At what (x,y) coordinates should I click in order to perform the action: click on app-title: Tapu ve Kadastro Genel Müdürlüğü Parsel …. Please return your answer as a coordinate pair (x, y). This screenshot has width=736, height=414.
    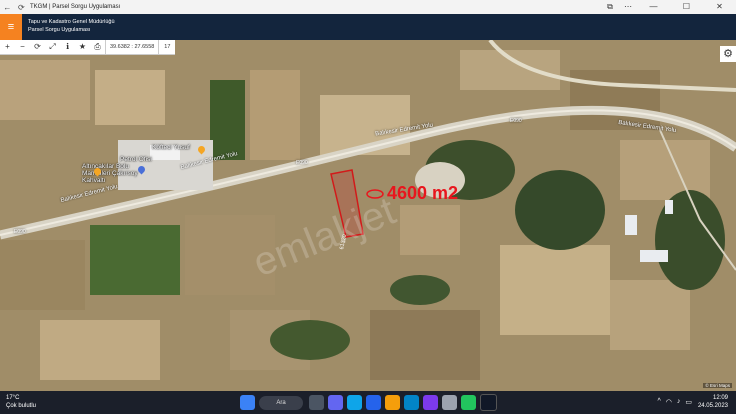
    Looking at the image, I should click on (71, 26).